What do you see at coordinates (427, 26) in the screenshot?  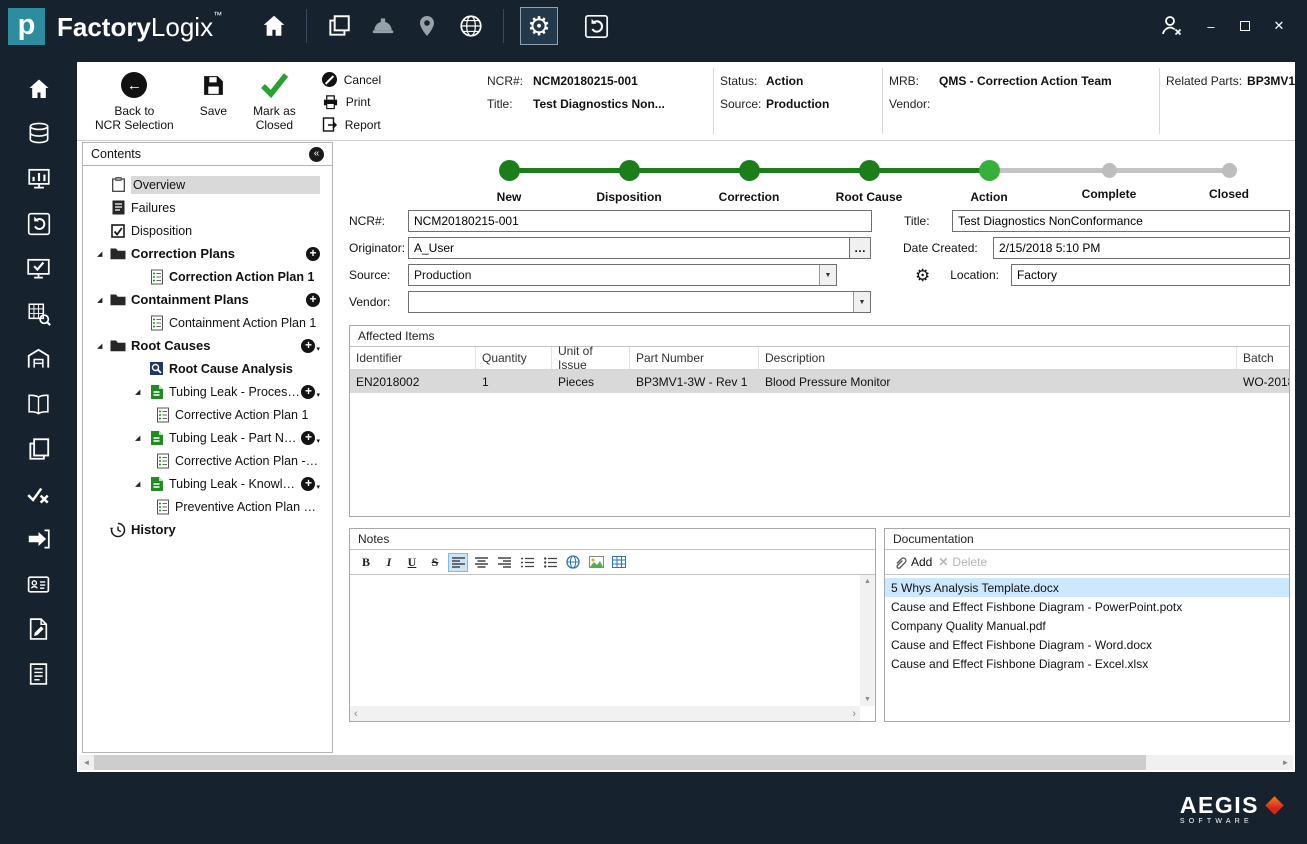 I see `location-pin-icon` at bounding box center [427, 26].